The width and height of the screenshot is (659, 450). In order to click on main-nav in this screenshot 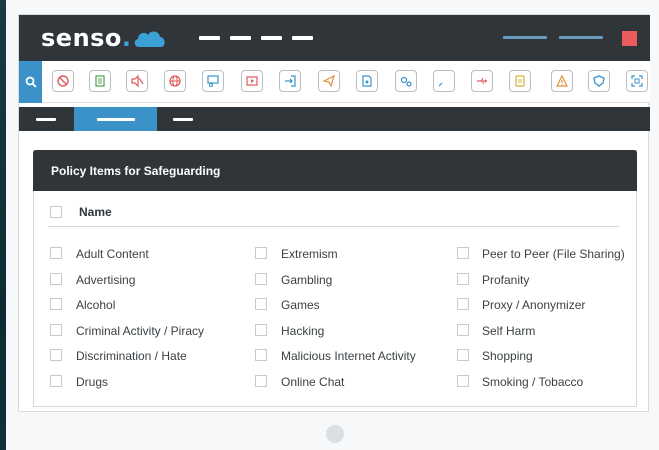, I will do `click(256, 38)`.